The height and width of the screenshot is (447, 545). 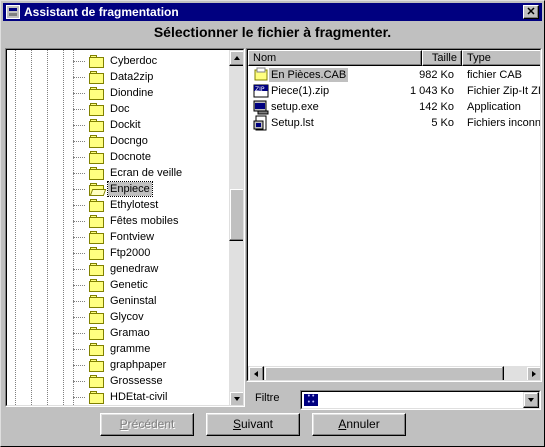 I want to click on tree-item: graphpaper, so click(x=120, y=365).